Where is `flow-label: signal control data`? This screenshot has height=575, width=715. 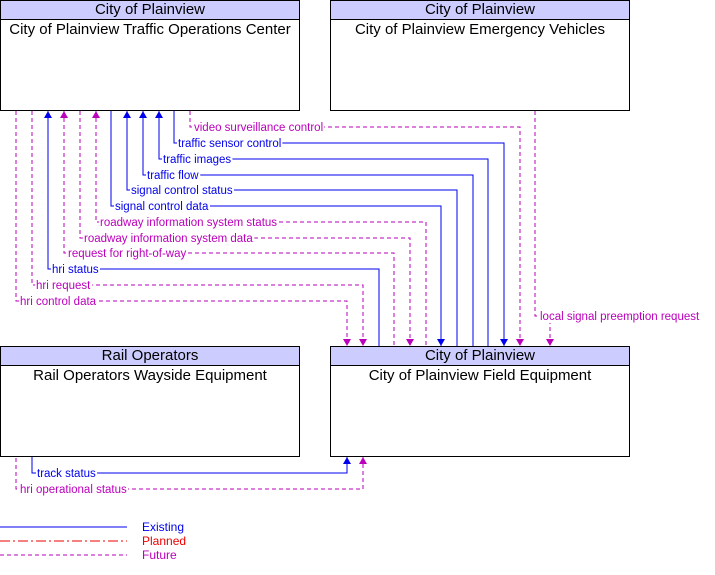 flow-label: signal control data is located at coordinates (162, 207).